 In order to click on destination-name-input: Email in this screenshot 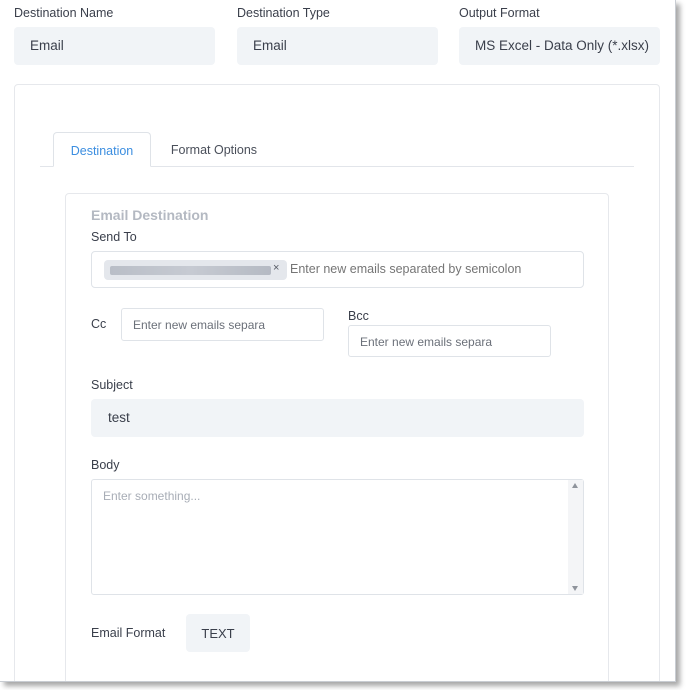, I will do `click(114, 46)`.